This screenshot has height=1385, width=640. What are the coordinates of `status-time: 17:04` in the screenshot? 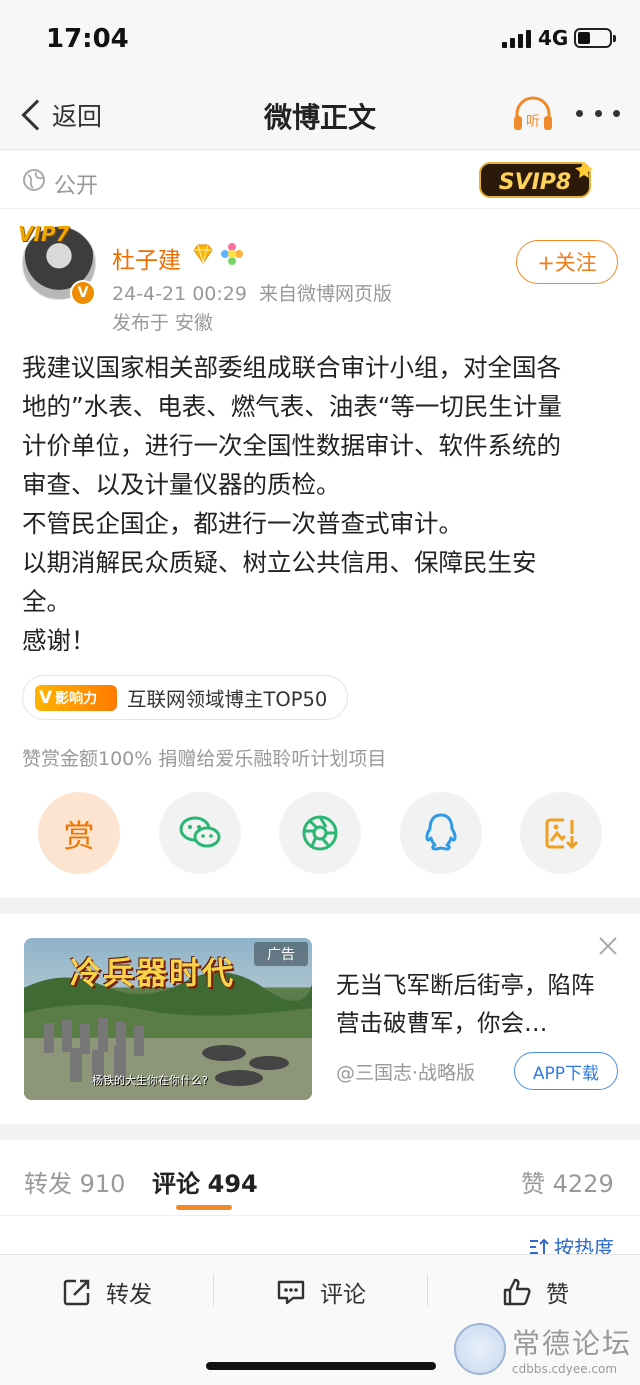 It's located at (87, 39).